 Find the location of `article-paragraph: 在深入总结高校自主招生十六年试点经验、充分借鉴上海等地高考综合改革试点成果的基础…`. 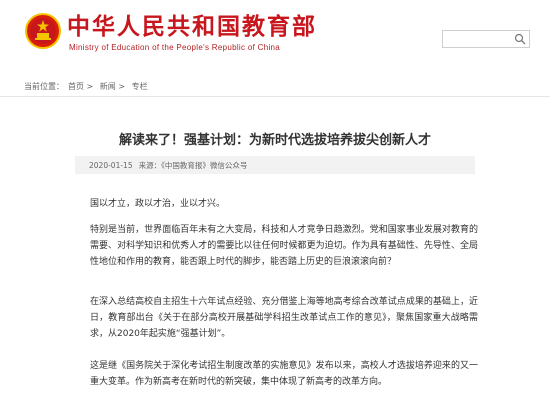

article-paragraph: 在深入总结高校自主招生十六年试点经验、充分借鉴上海等地高考综合改革试点成果的基础… is located at coordinates (284, 318).